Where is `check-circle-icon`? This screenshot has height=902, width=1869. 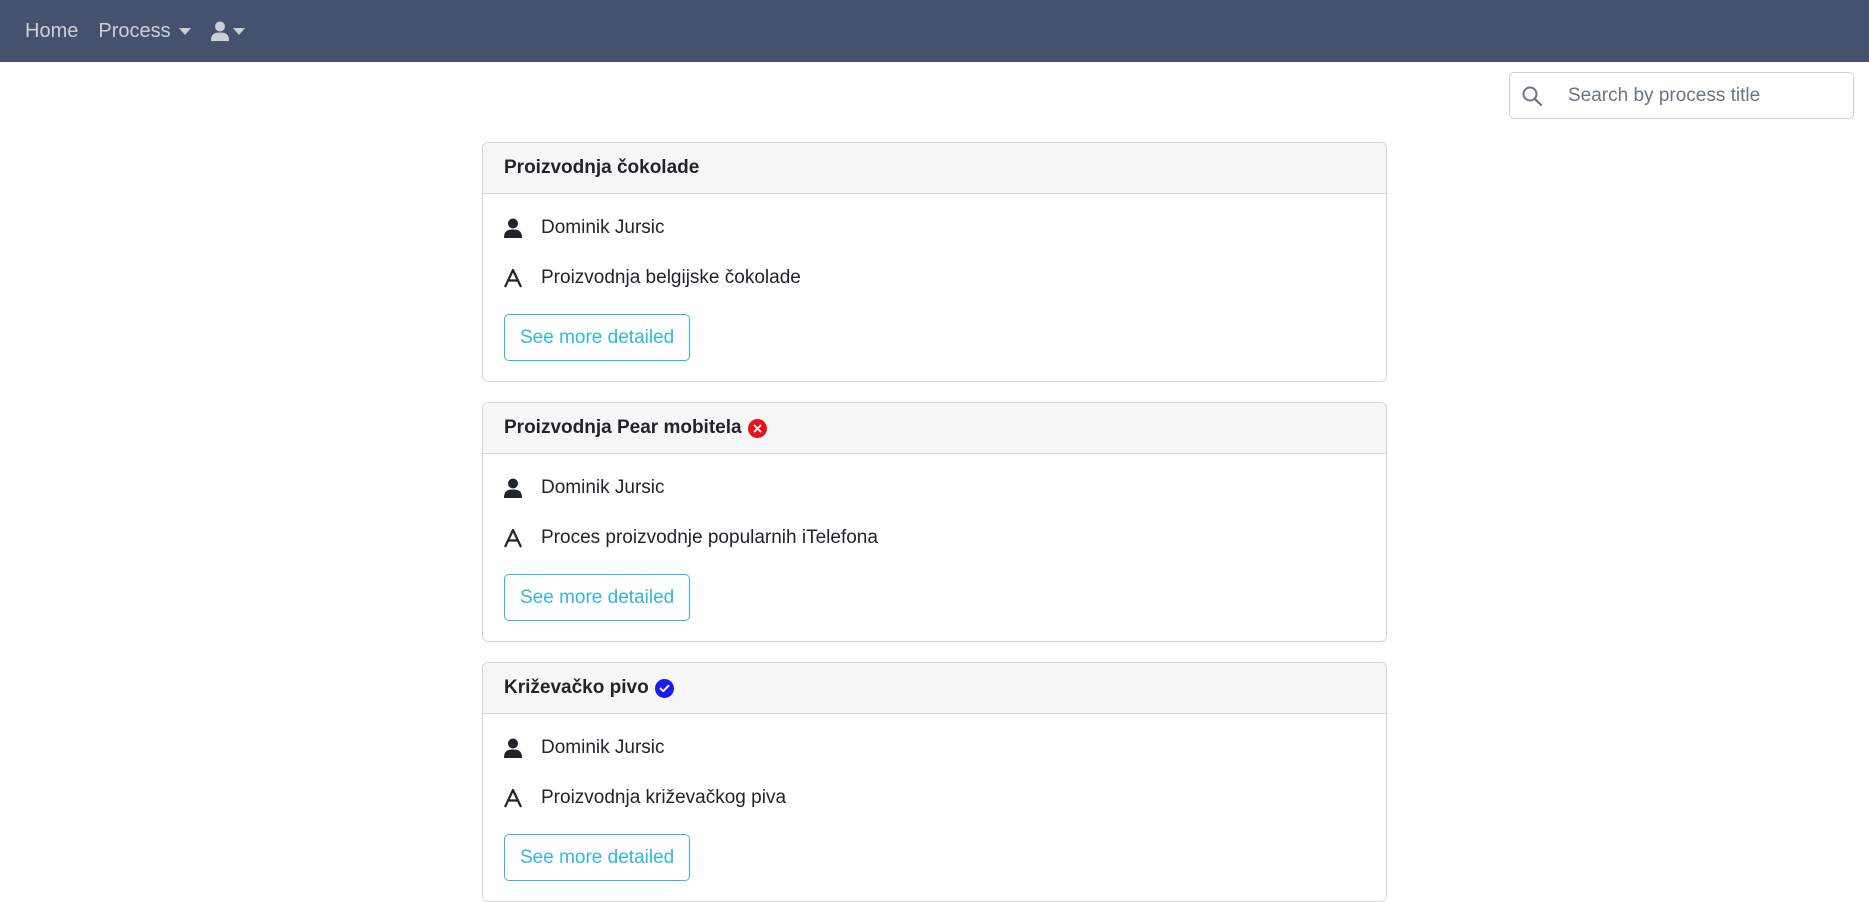 check-circle-icon is located at coordinates (664, 688).